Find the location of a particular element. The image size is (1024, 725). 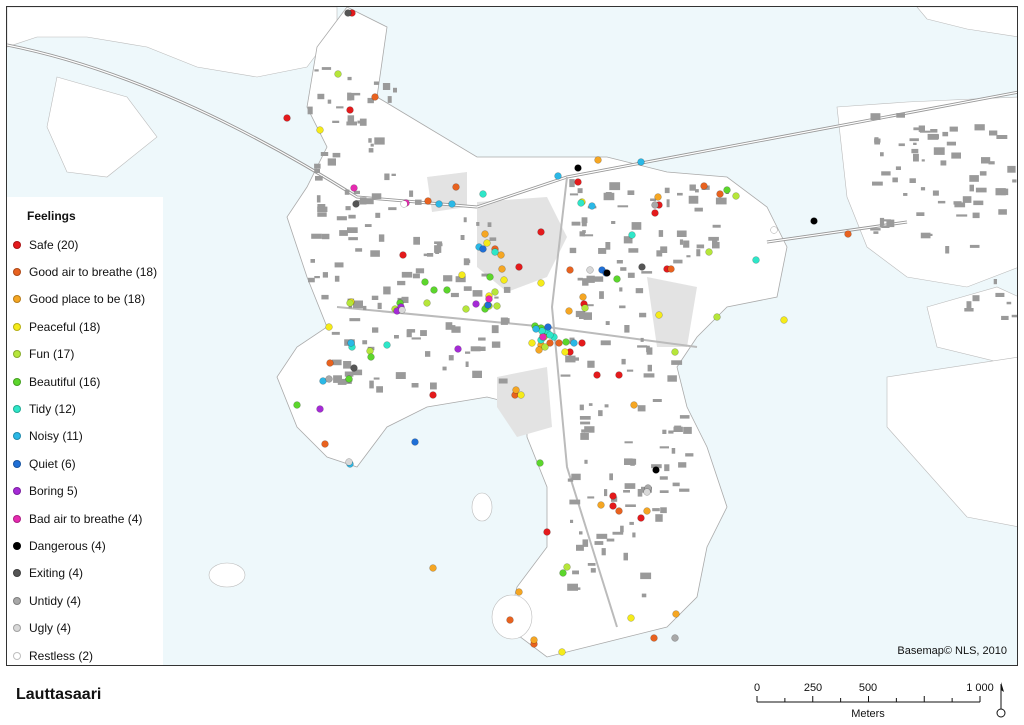

legend-item: Fun (17) is located at coordinates (88, 354).